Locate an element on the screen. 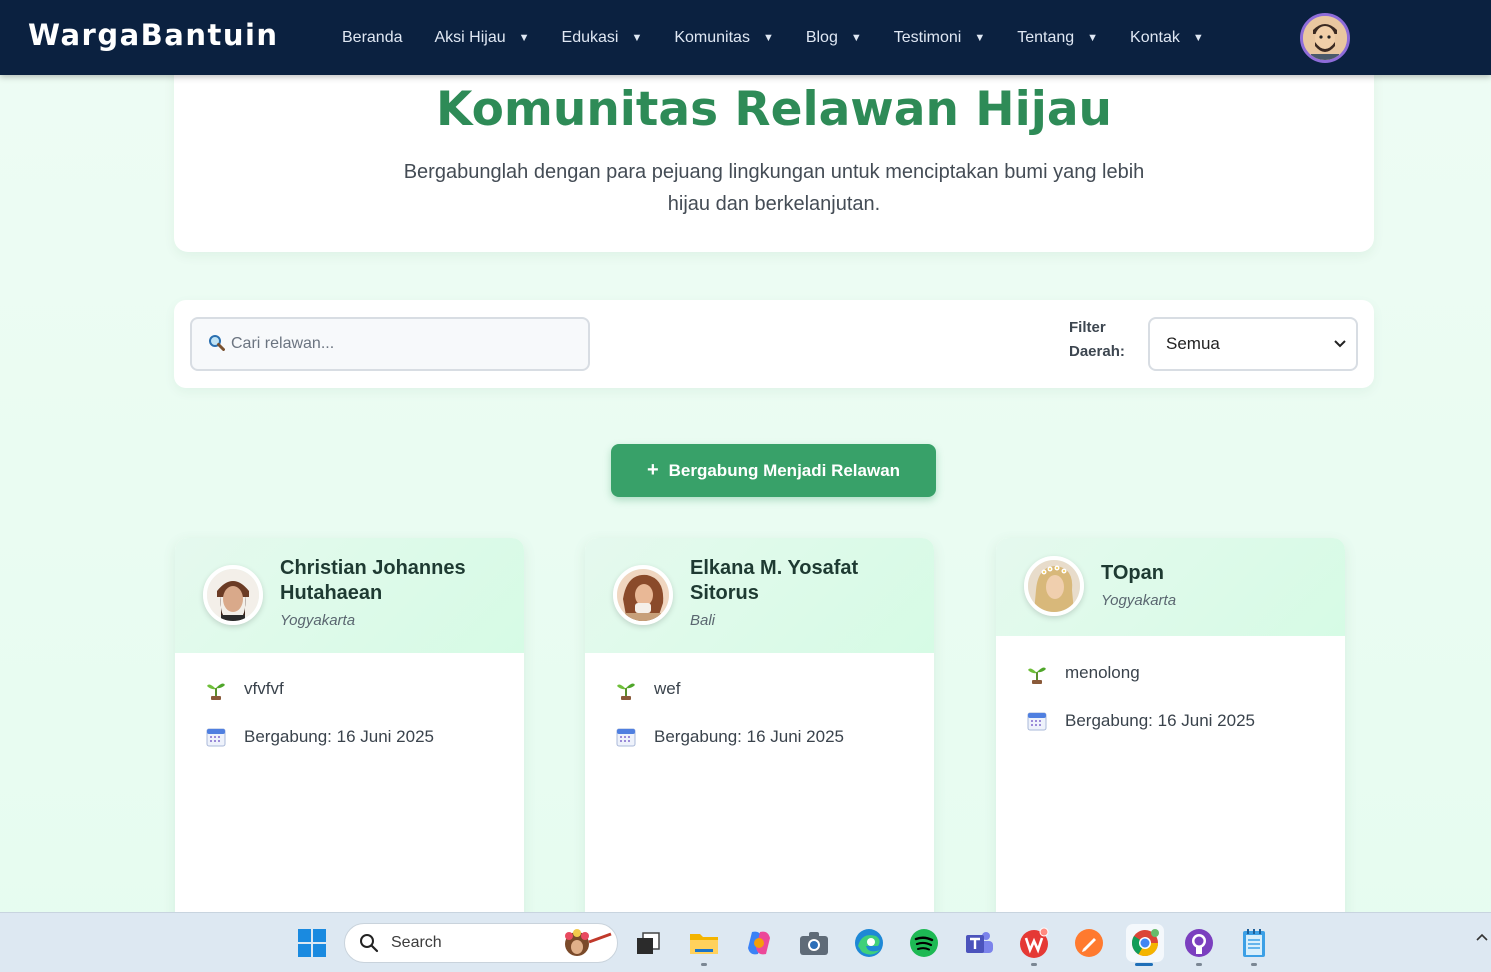 This screenshot has width=1491, height=972. nav-item-testimoni: Testimoni ▼ is located at coordinates (939, 38).